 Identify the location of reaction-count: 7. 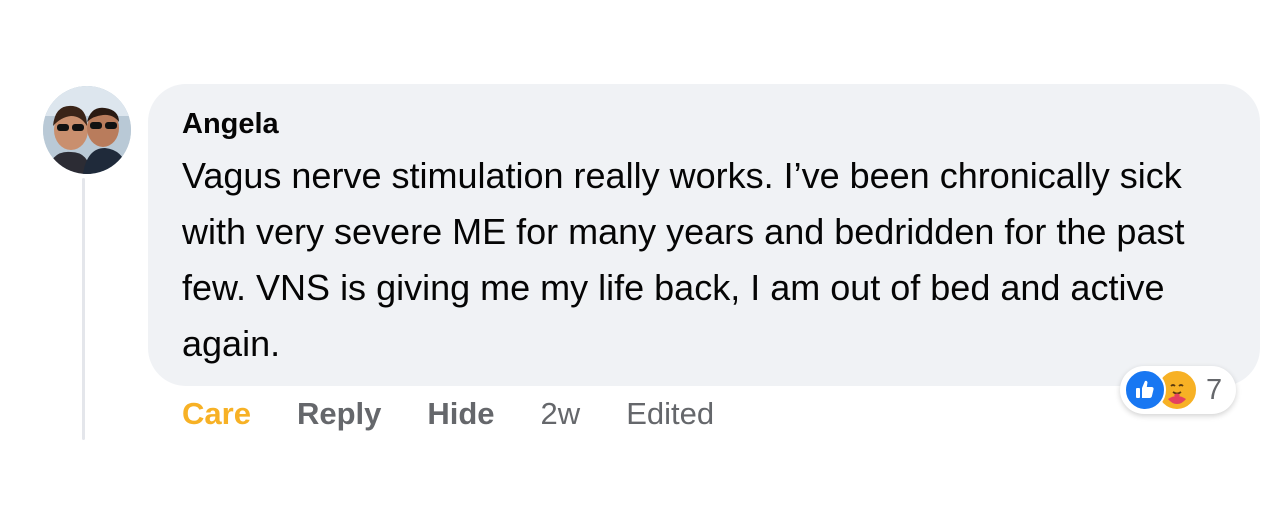
(1214, 389).